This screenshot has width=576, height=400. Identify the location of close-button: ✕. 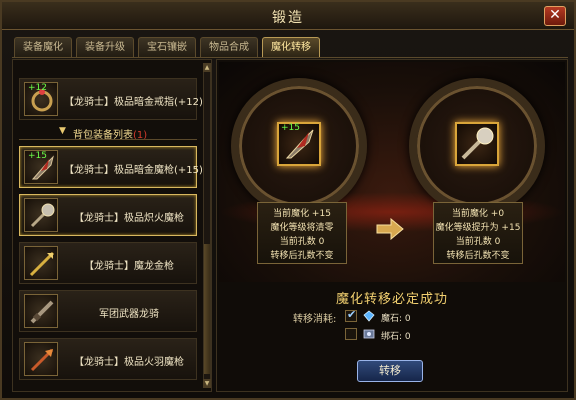
(555, 16).